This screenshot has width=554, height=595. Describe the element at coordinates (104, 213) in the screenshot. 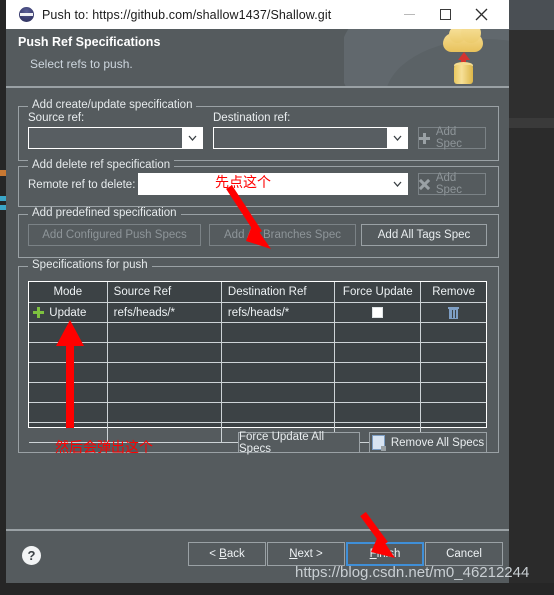

I see `add-predefined-group-title: Add predefined specification` at that location.